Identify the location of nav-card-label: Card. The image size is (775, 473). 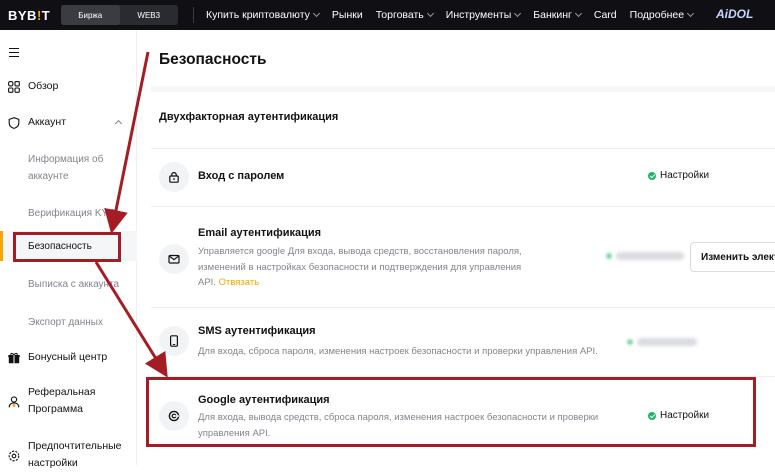
(605, 15).